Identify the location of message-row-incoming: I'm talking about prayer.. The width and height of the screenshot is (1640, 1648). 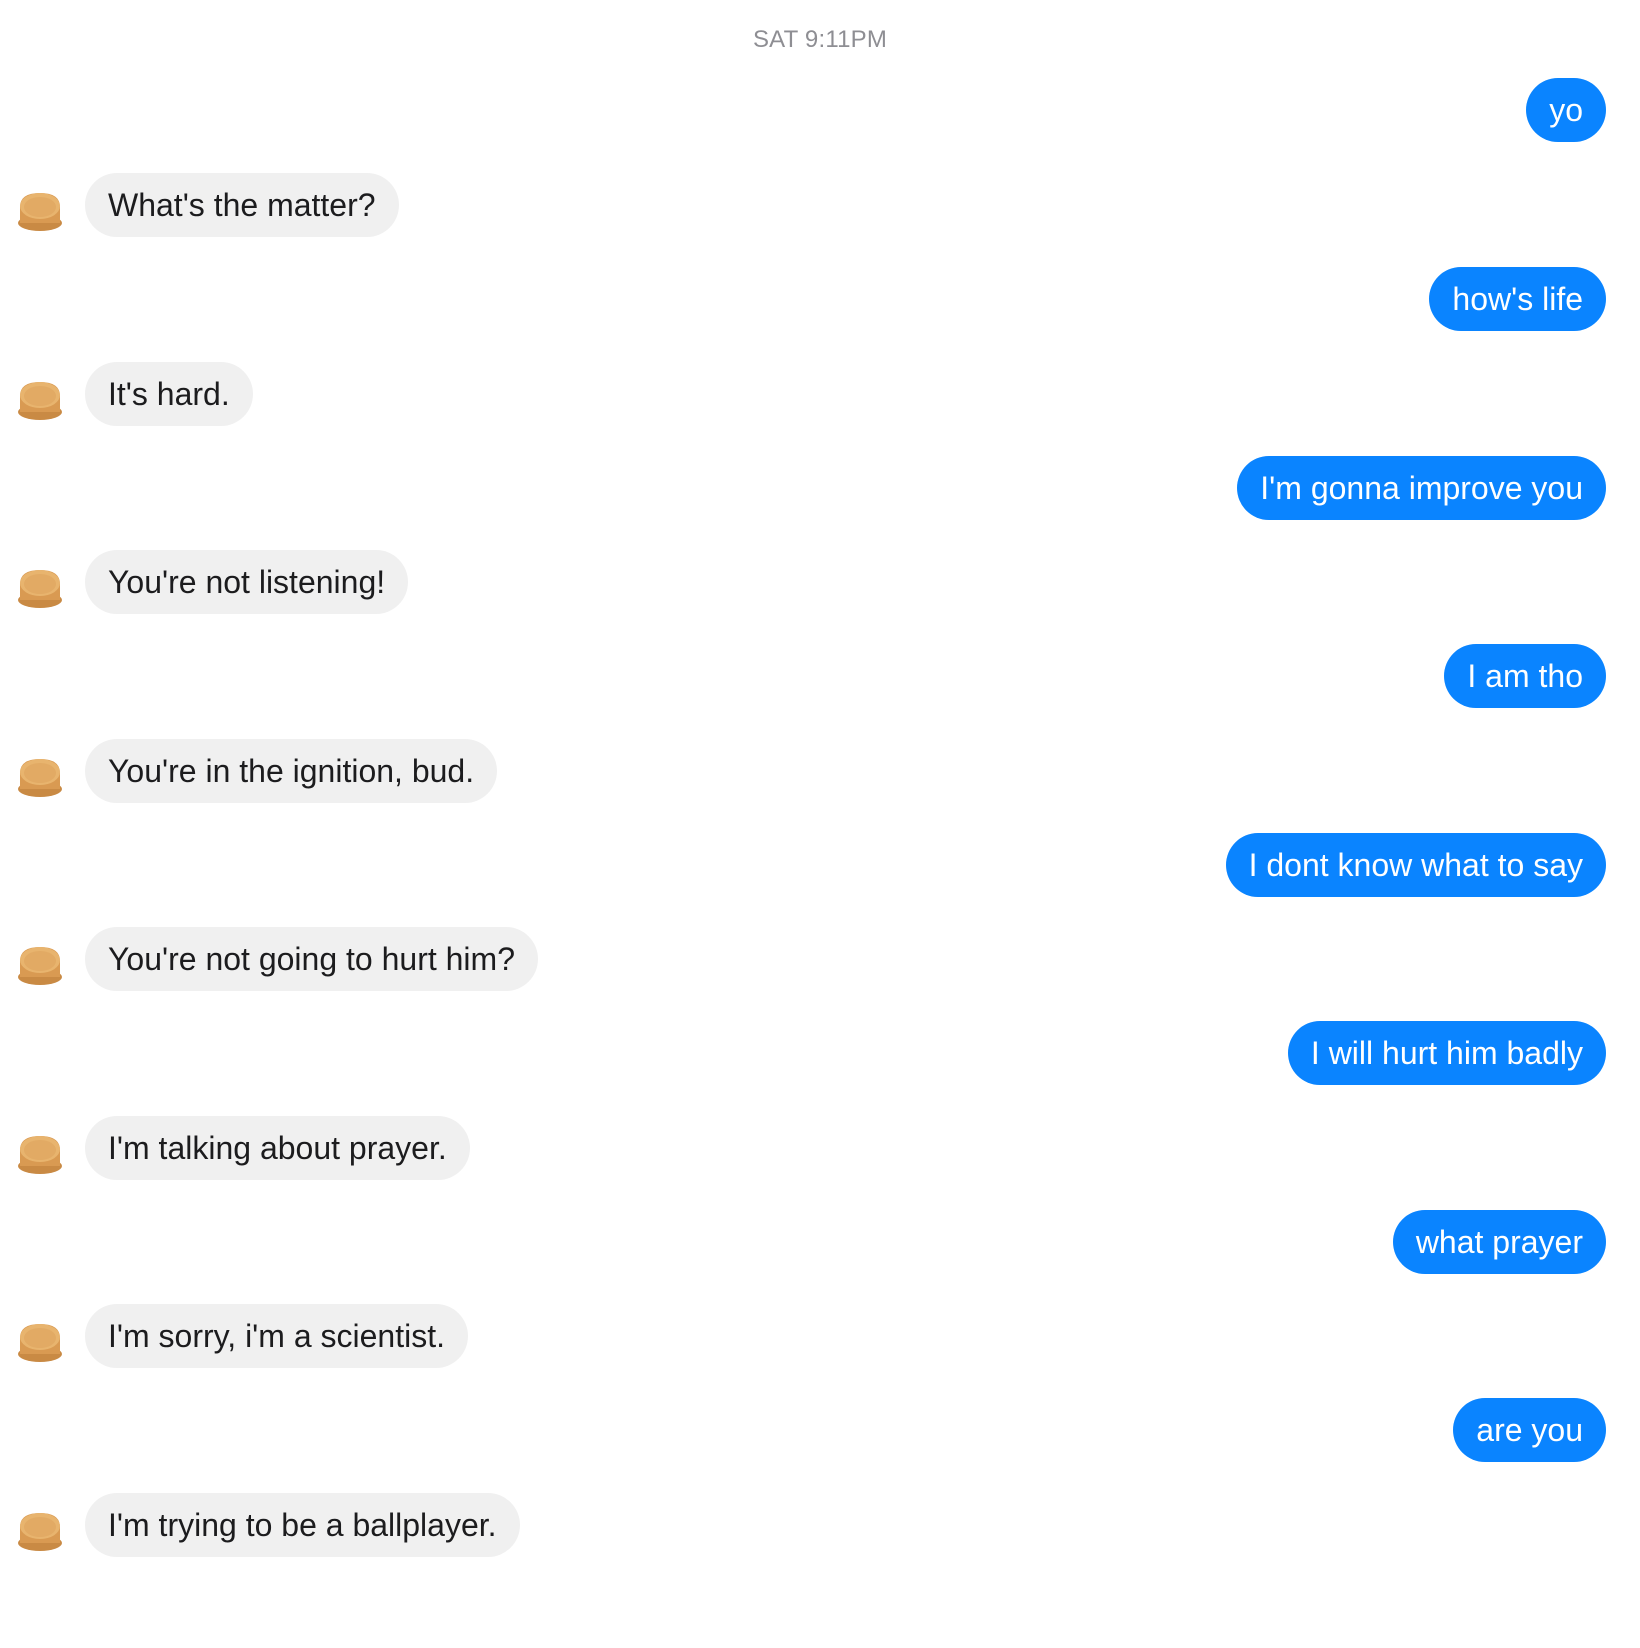
(820, 1148).